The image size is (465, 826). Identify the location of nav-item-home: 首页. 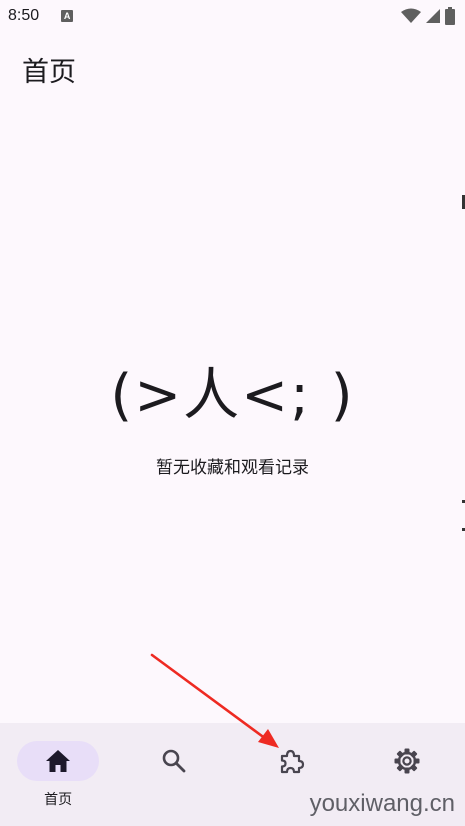
(58, 774).